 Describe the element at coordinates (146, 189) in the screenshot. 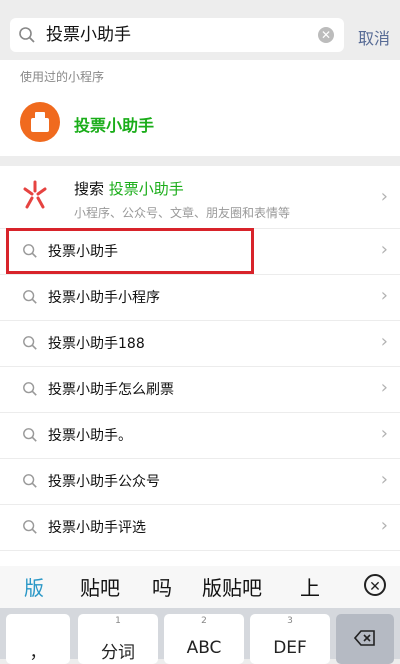

I see `search-all-keyword: 投票小助手` at that location.